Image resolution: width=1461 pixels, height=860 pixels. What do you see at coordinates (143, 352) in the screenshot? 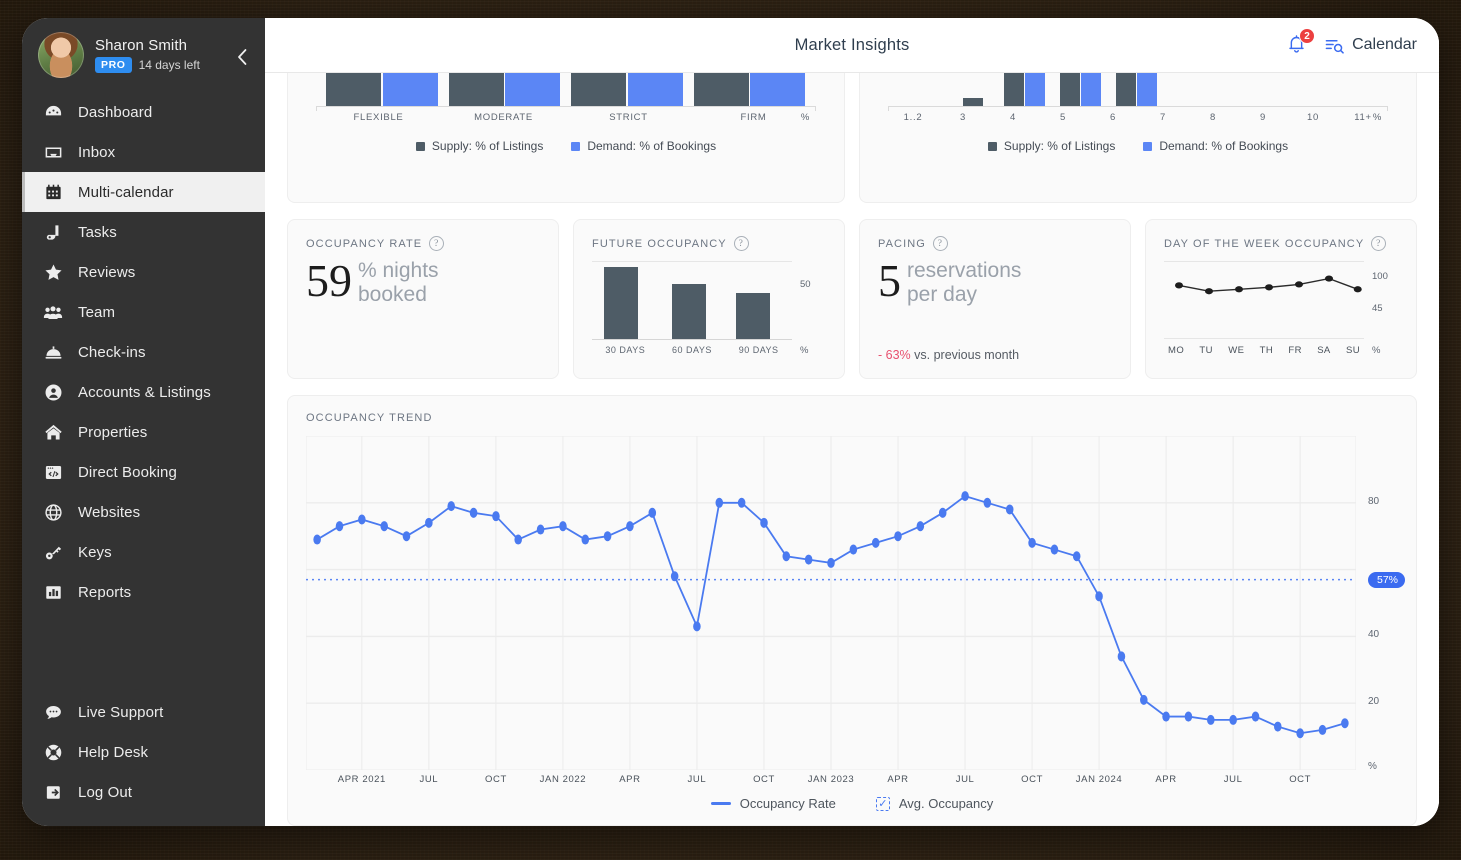
I see `sidebar-item-check-ins: Check-ins` at bounding box center [143, 352].